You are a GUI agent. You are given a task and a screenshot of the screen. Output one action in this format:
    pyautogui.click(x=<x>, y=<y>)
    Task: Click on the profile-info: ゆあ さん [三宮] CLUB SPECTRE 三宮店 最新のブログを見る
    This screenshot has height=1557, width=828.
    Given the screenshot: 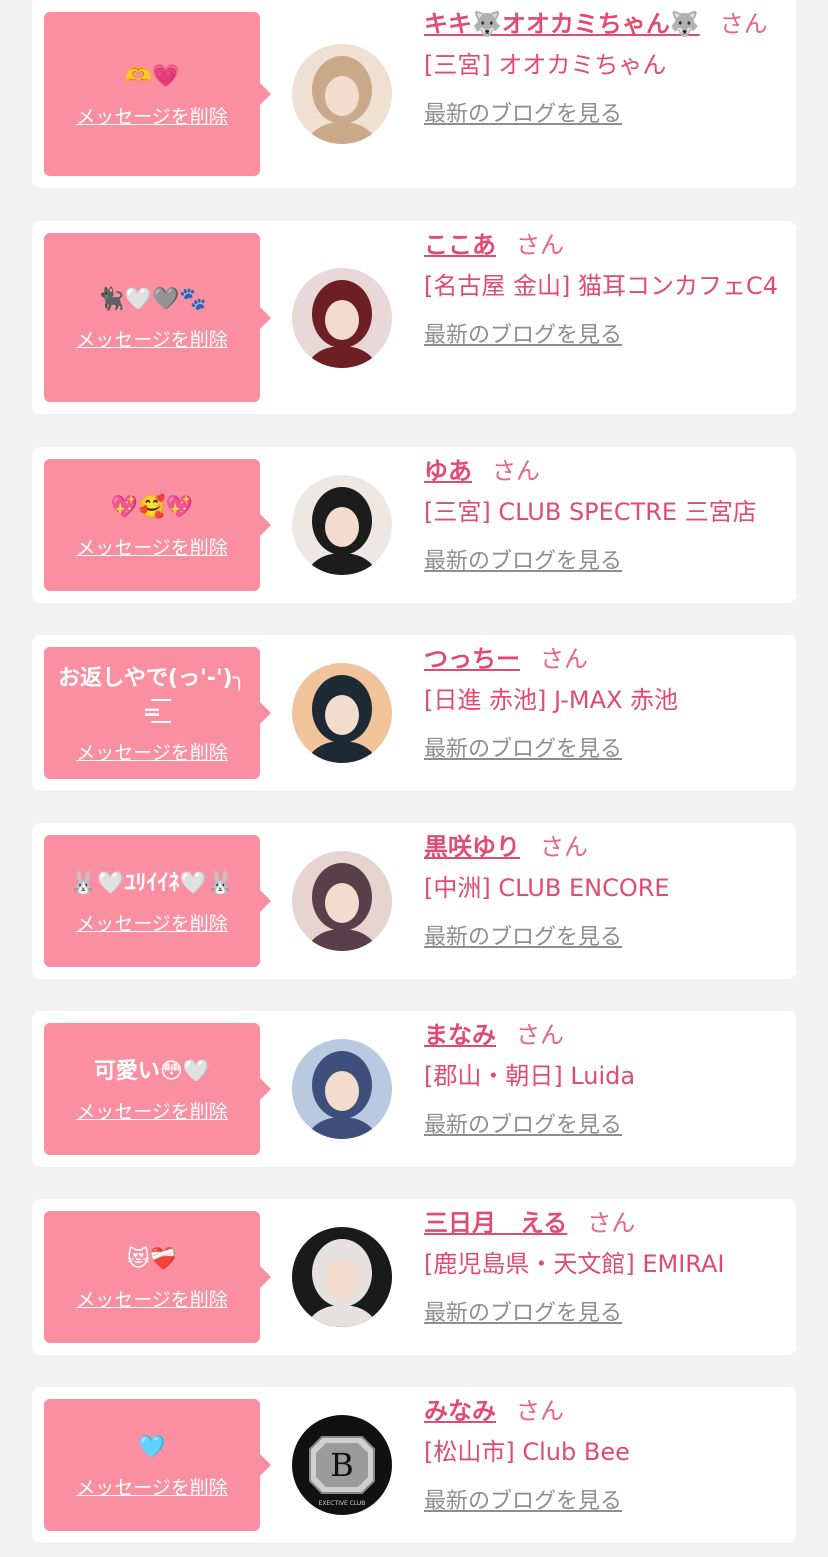 What is the action you would take?
    pyautogui.click(x=609, y=513)
    